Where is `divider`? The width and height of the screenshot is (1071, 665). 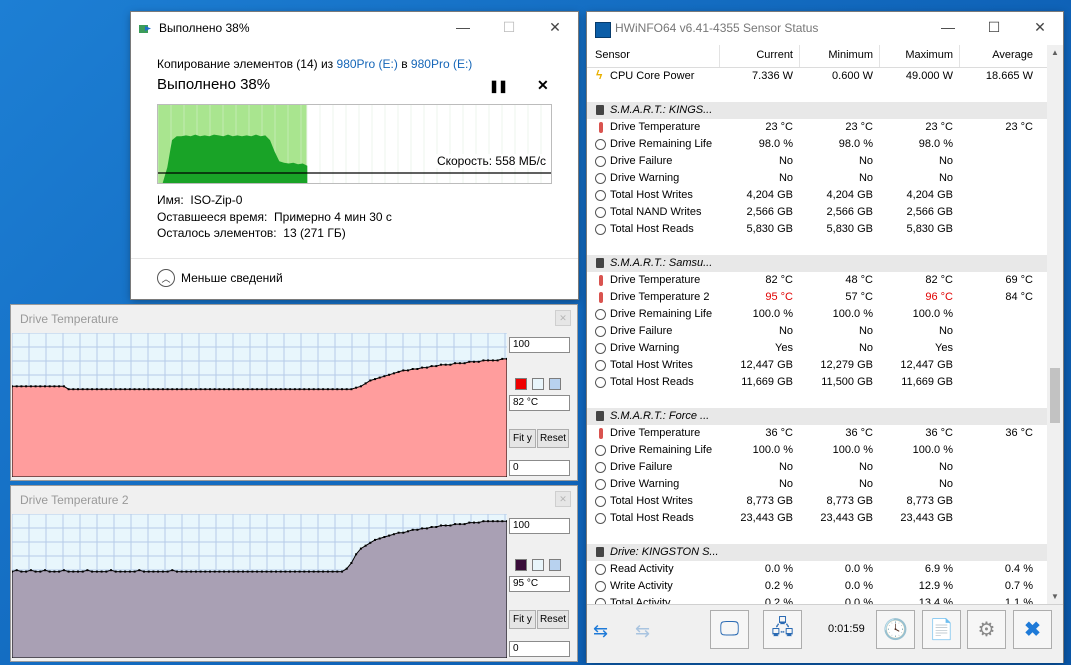 divider is located at coordinates (354, 258).